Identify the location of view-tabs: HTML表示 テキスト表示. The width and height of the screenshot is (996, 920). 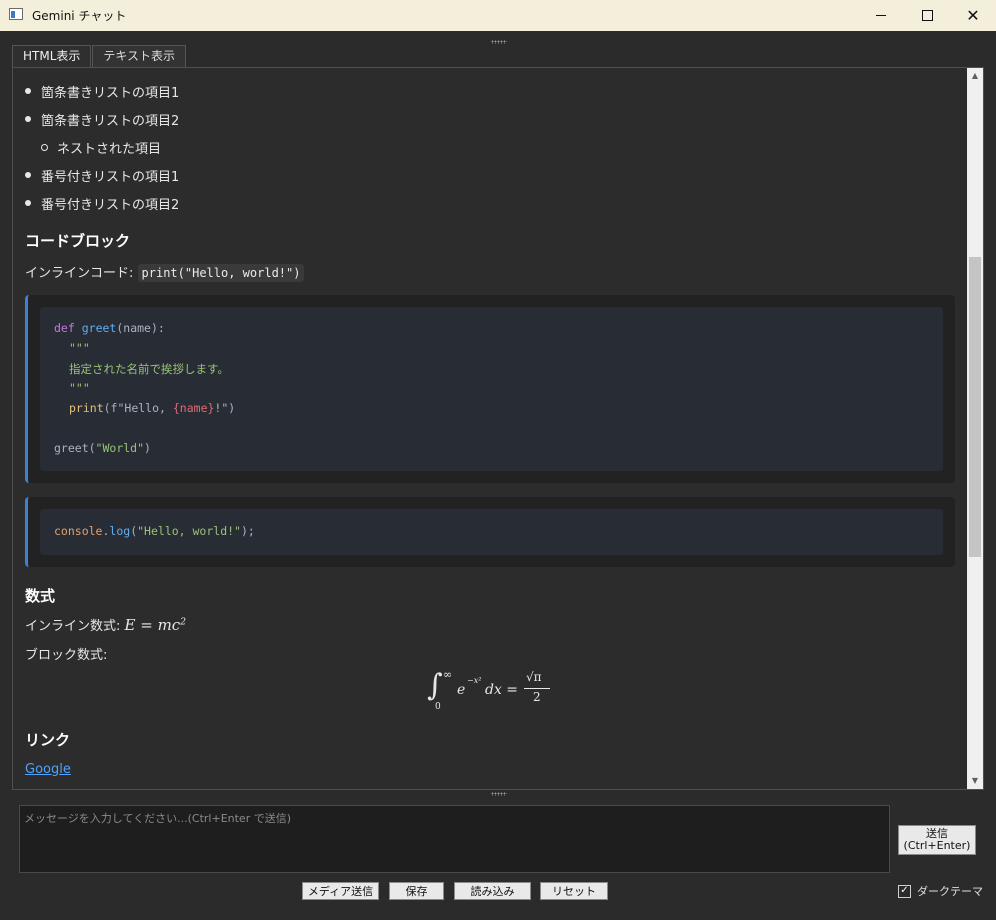
(99, 56).